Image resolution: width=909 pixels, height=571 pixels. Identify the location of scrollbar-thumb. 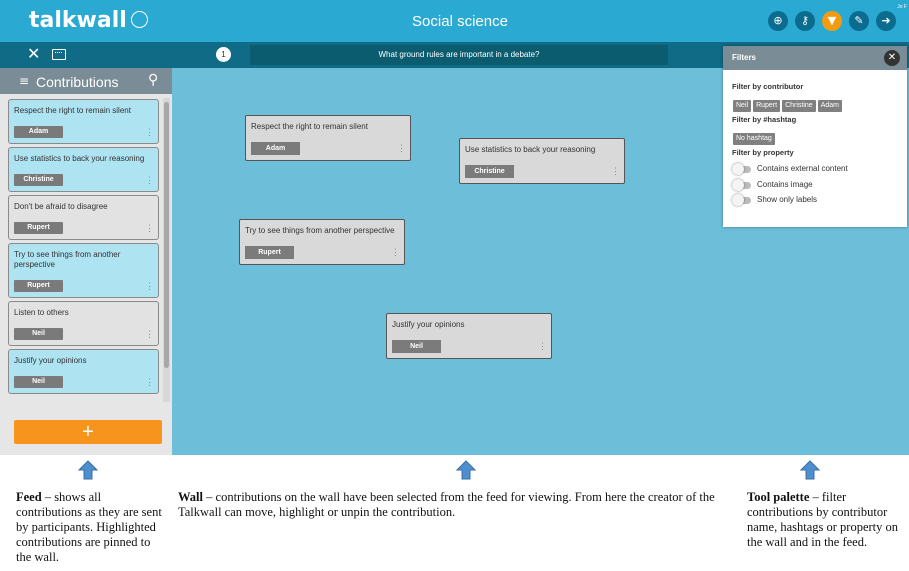
(166, 235).